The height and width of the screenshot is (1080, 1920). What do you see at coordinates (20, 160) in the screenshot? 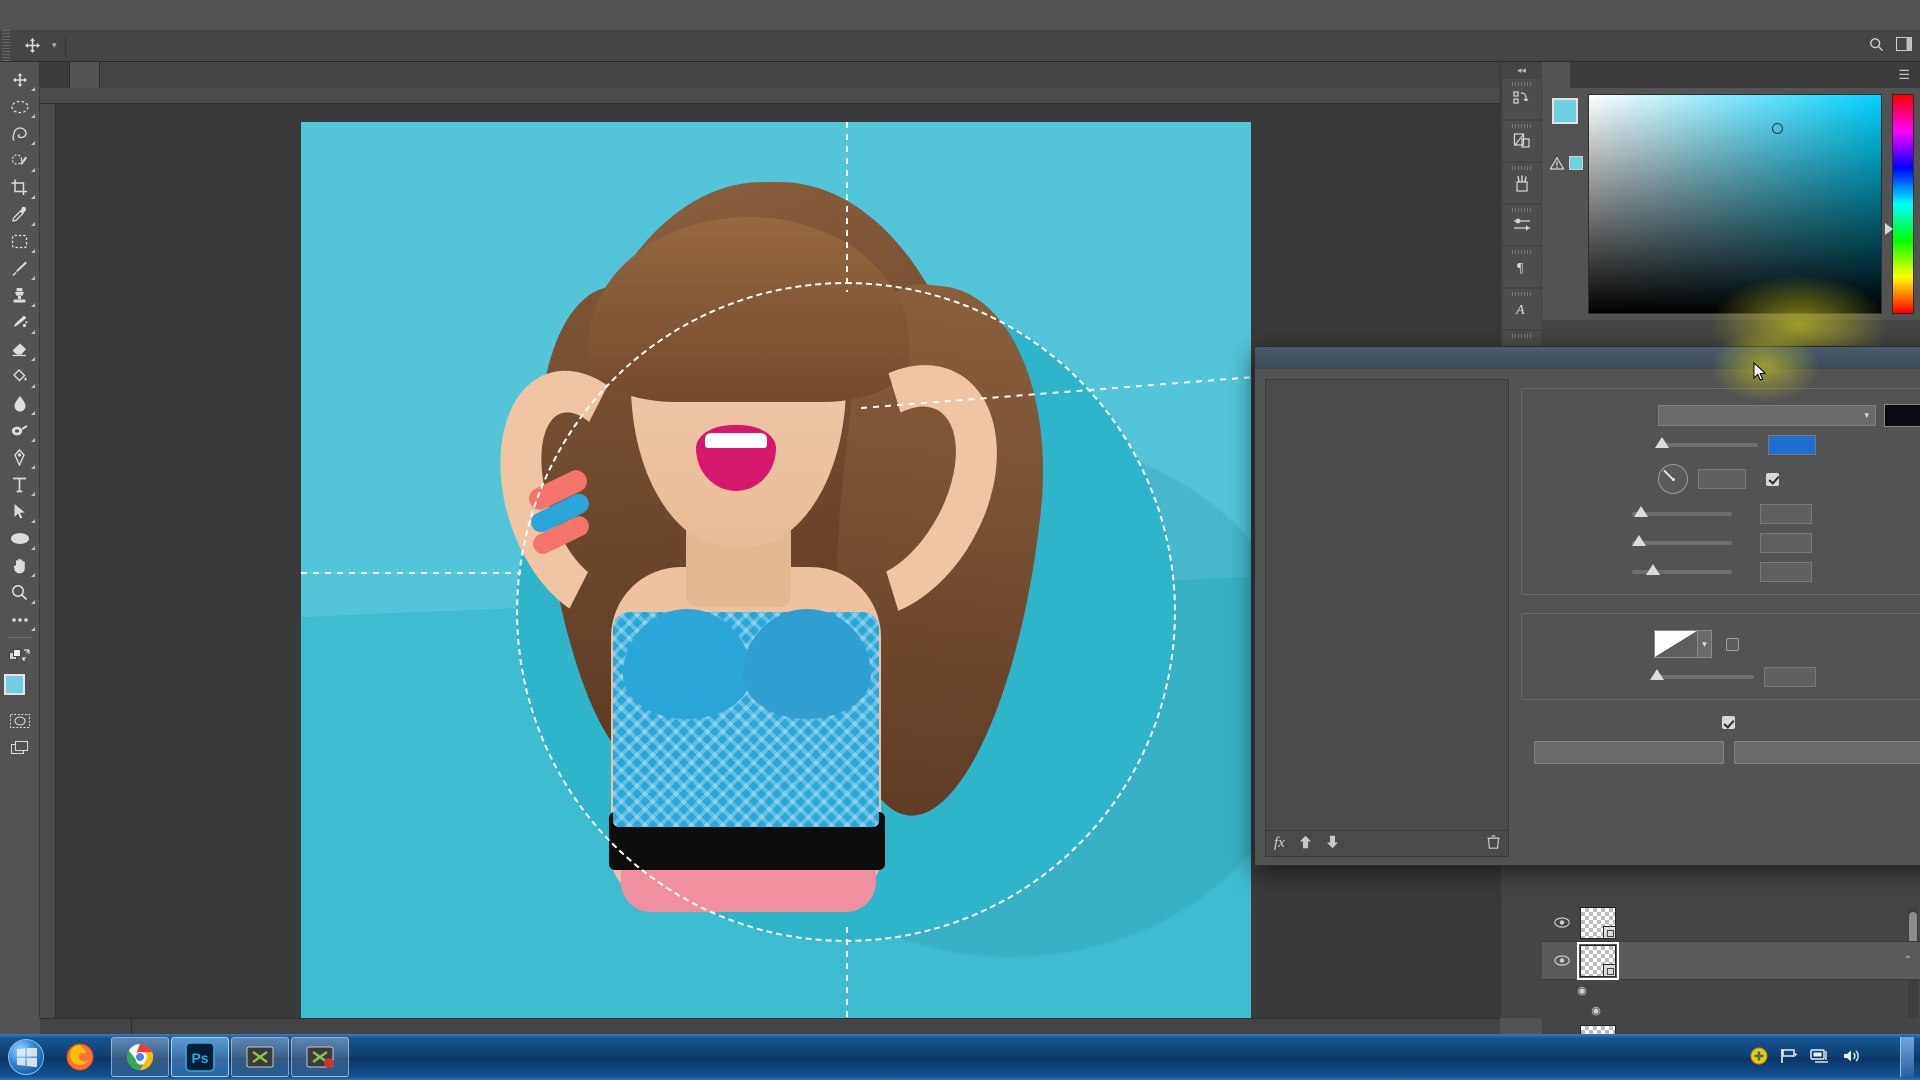
I see `quick-selection-tool-icon` at bounding box center [20, 160].